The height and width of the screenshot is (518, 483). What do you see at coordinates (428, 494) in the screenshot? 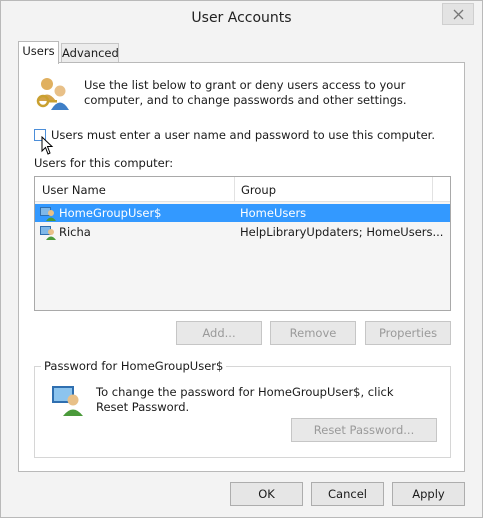
I see `apply-button: Apply` at bounding box center [428, 494].